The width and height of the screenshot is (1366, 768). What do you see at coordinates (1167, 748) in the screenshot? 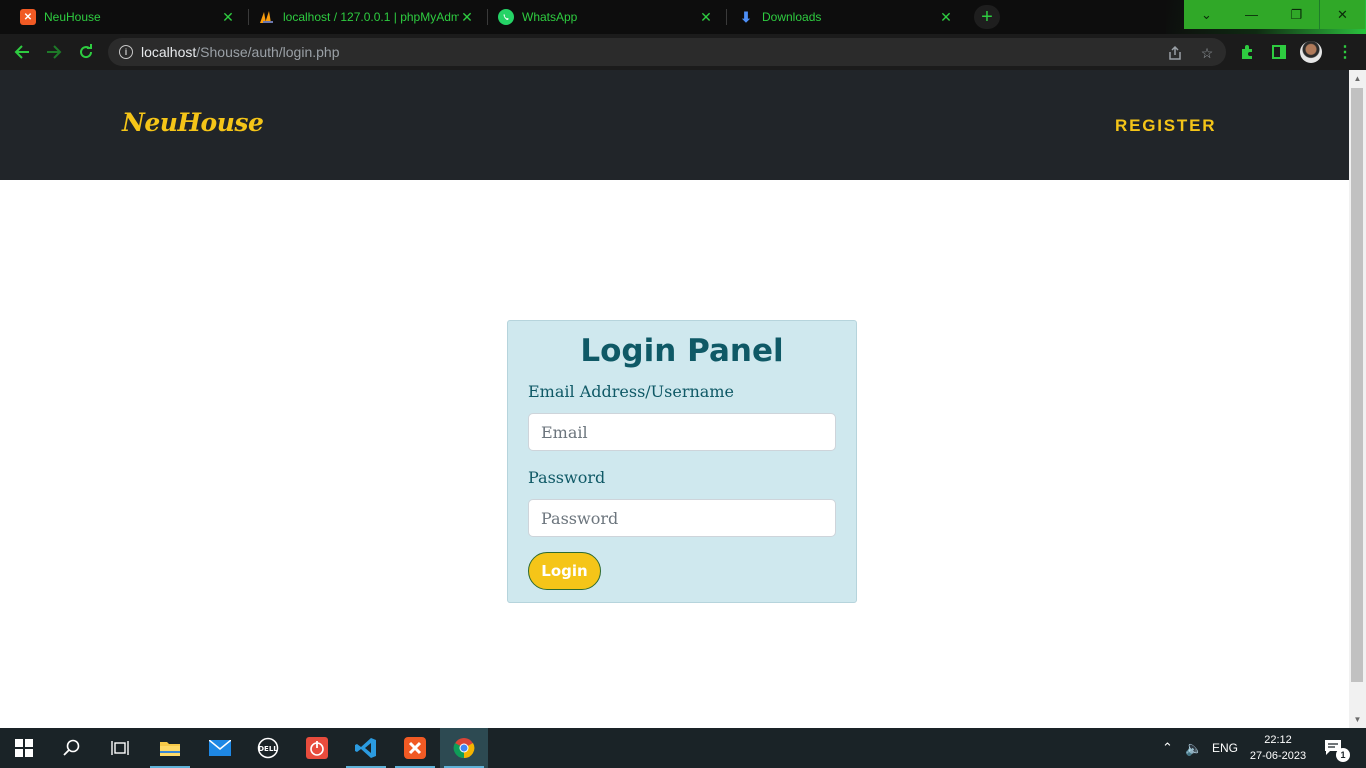
I see `tray-overflow-icon: ⌃` at bounding box center [1167, 748].